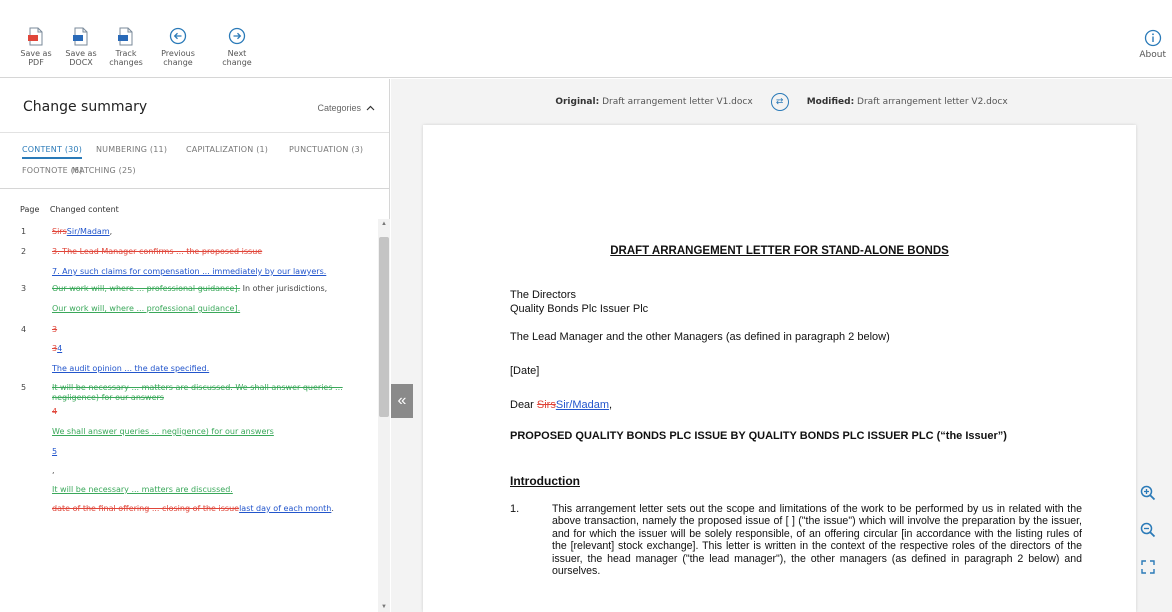  I want to click on scroll-up-arrow-icon: ▲, so click(384, 224).